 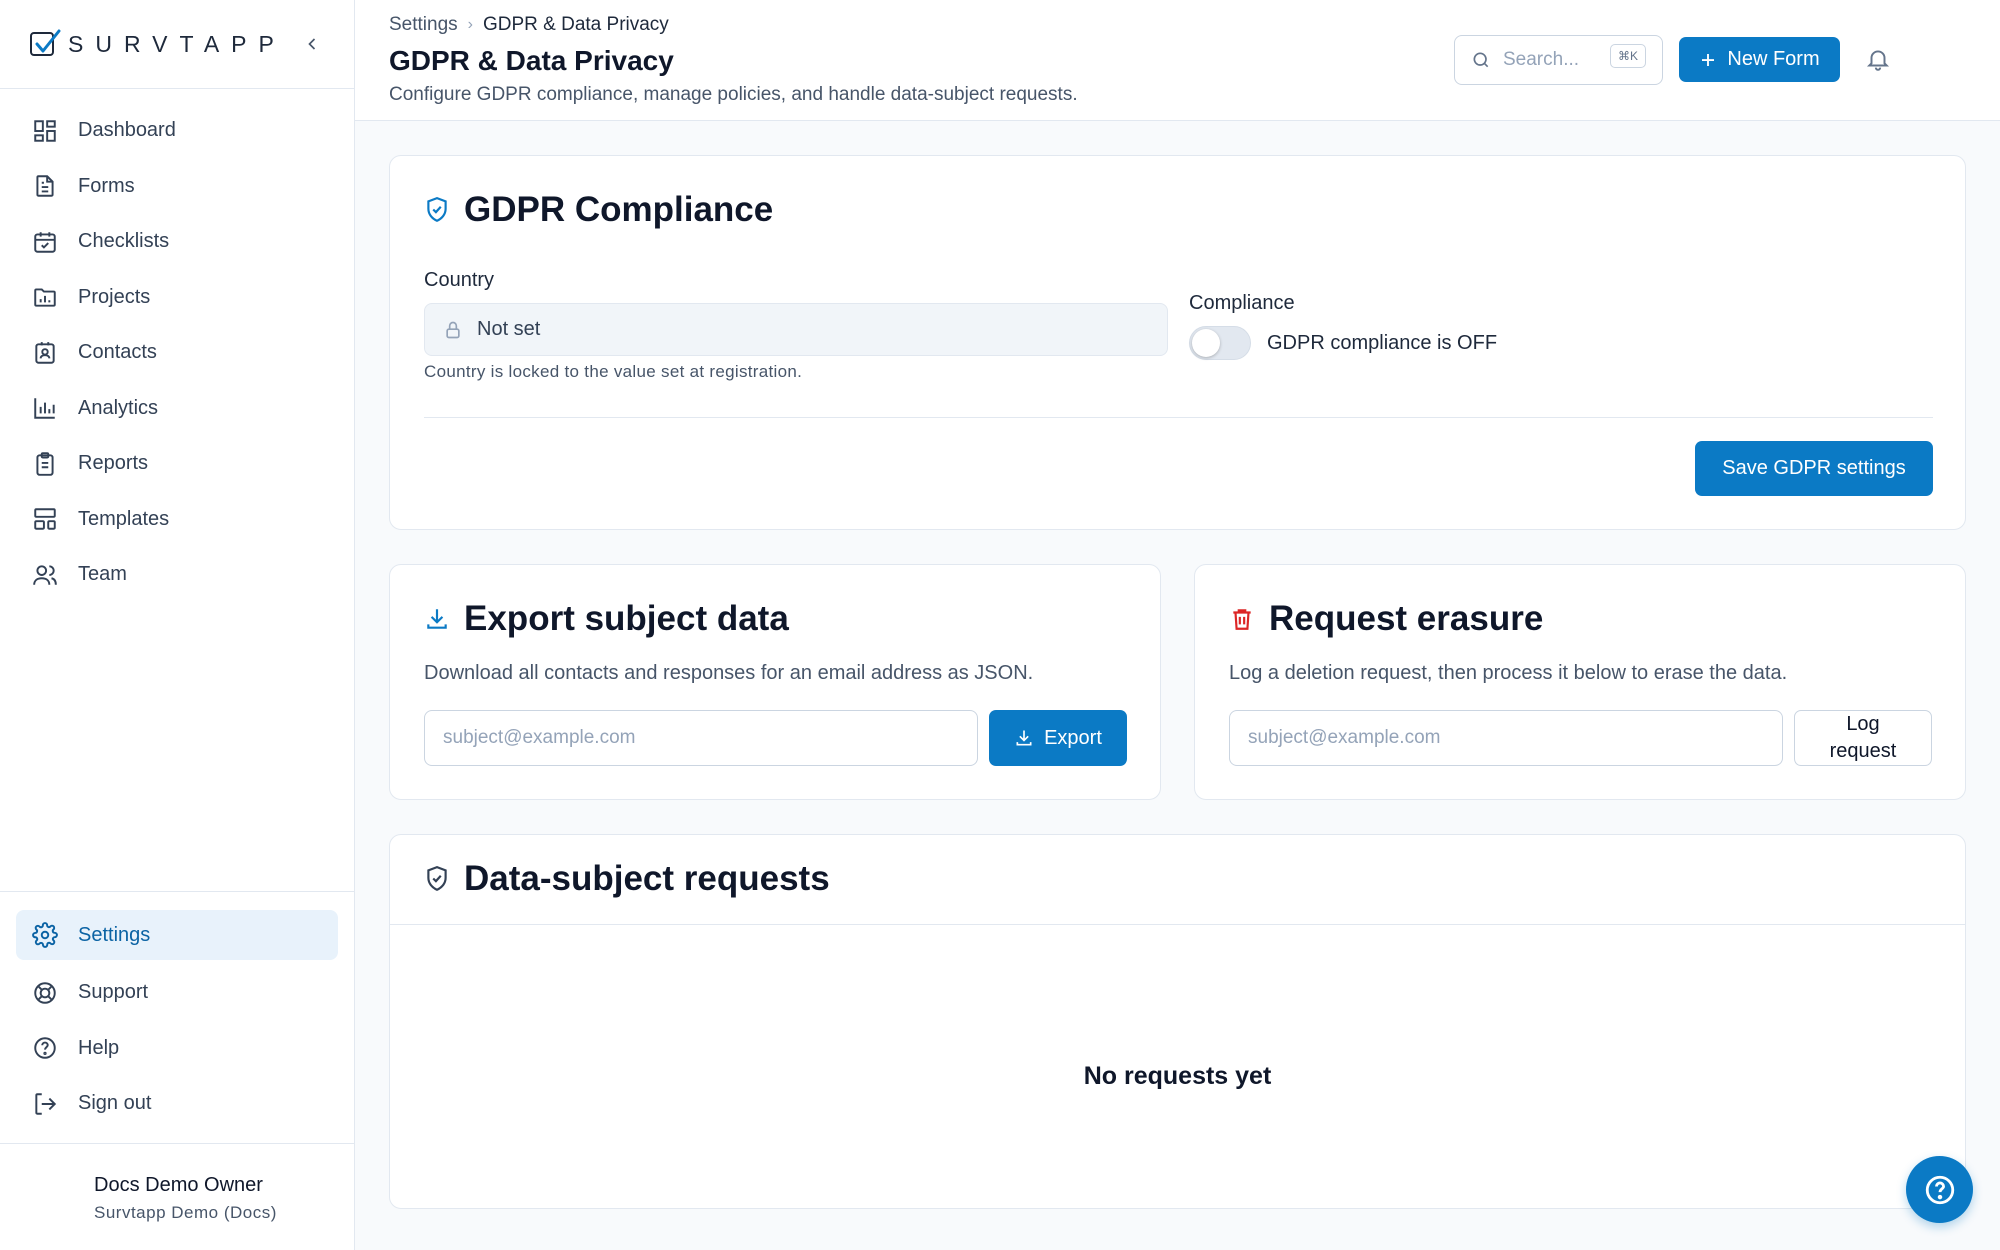 I want to click on log-request-button: Log request, so click(x=1863, y=738).